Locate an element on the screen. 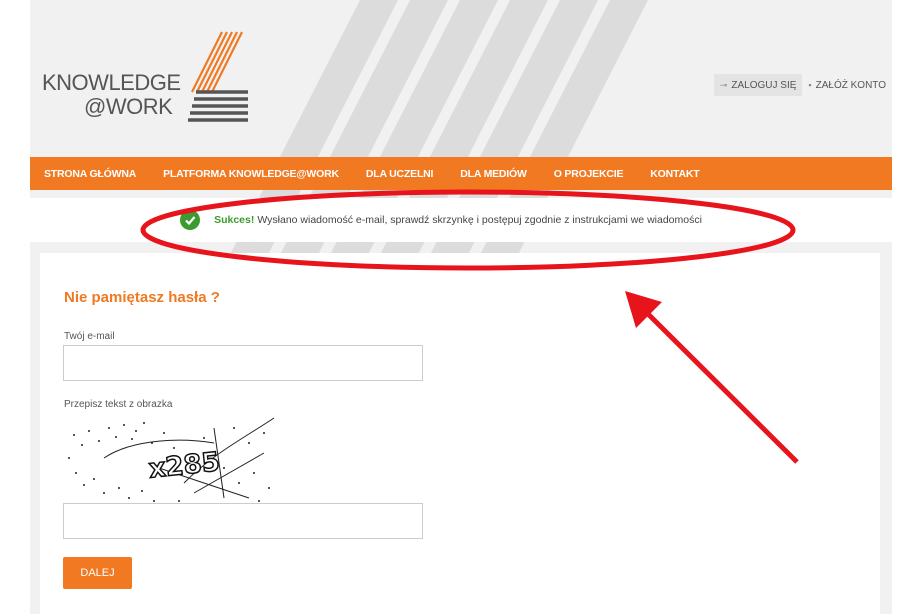 The width and height of the screenshot is (907, 614). nav-item-home: STRONA GŁÓWNA is located at coordinates (90, 174).